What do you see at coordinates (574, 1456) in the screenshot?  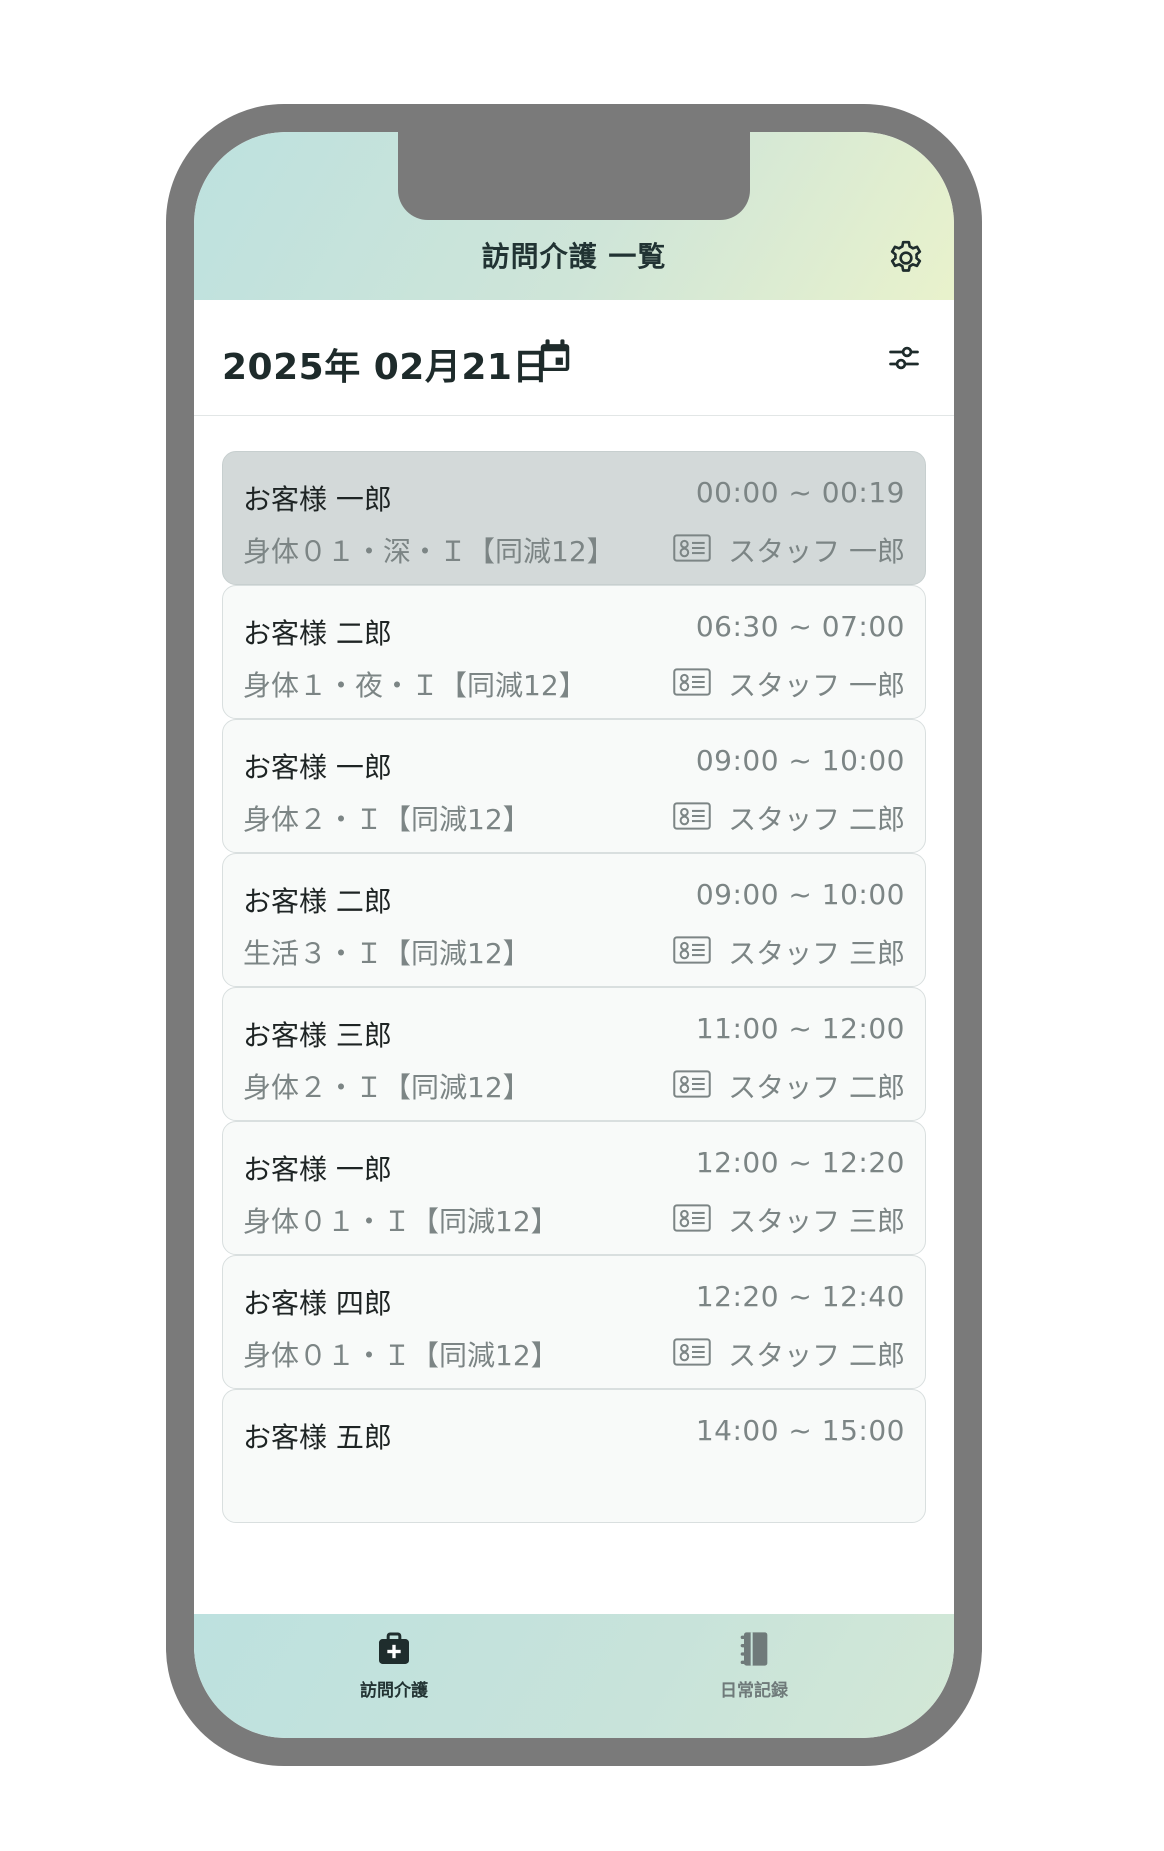 I see `visit-card: お客様 五郎 14:00 ~ 15:00` at bounding box center [574, 1456].